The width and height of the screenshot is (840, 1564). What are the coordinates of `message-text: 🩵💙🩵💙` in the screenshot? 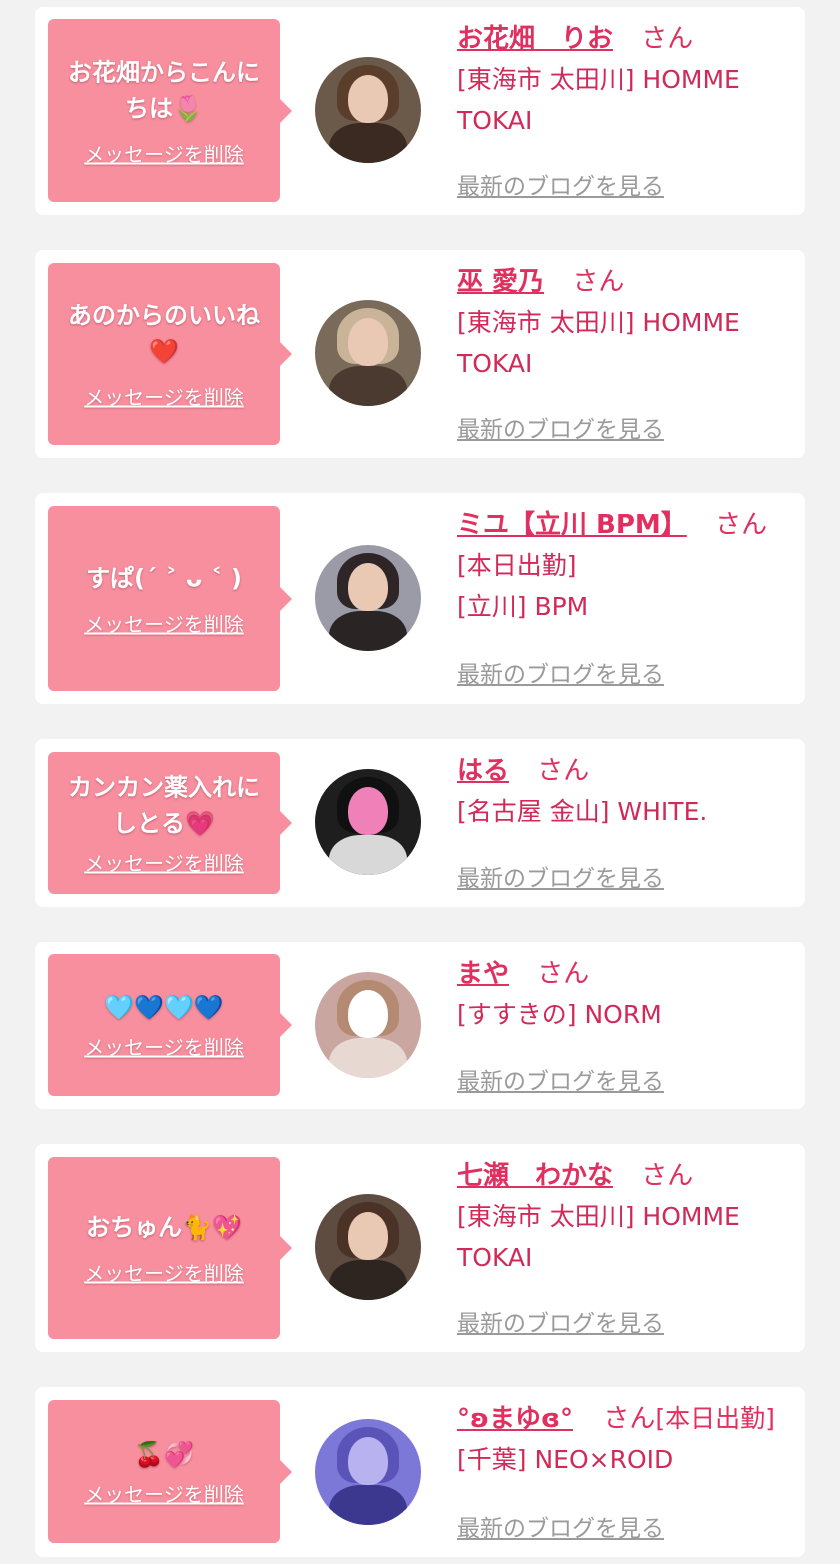 It's located at (164, 1007).